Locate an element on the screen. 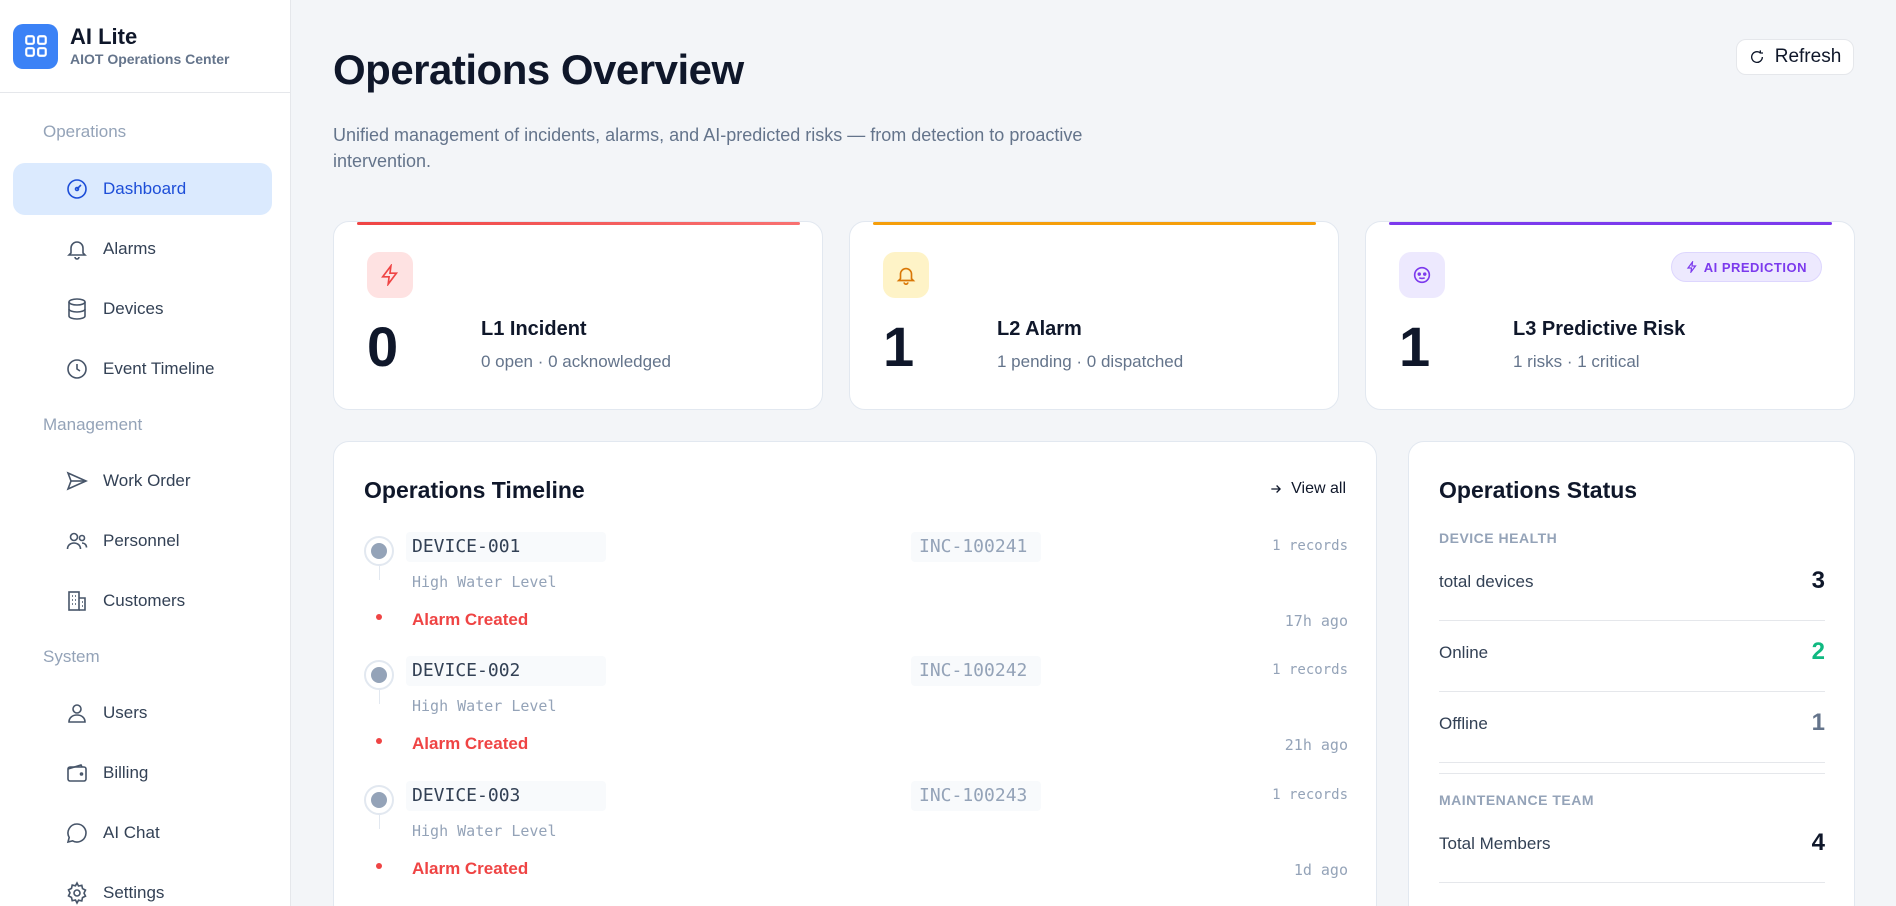 Image resolution: width=1896 pixels, height=906 pixels. database-icon is located at coordinates (77, 309).